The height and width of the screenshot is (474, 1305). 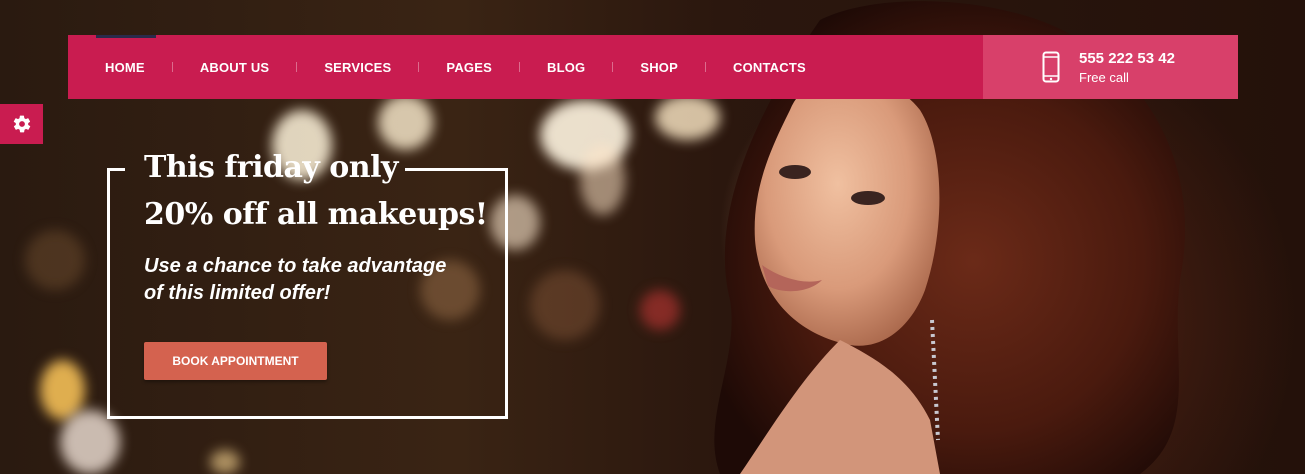 What do you see at coordinates (566, 67) in the screenshot?
I see `nav-item-blog: BLOG` at bounding box center [566, 67].